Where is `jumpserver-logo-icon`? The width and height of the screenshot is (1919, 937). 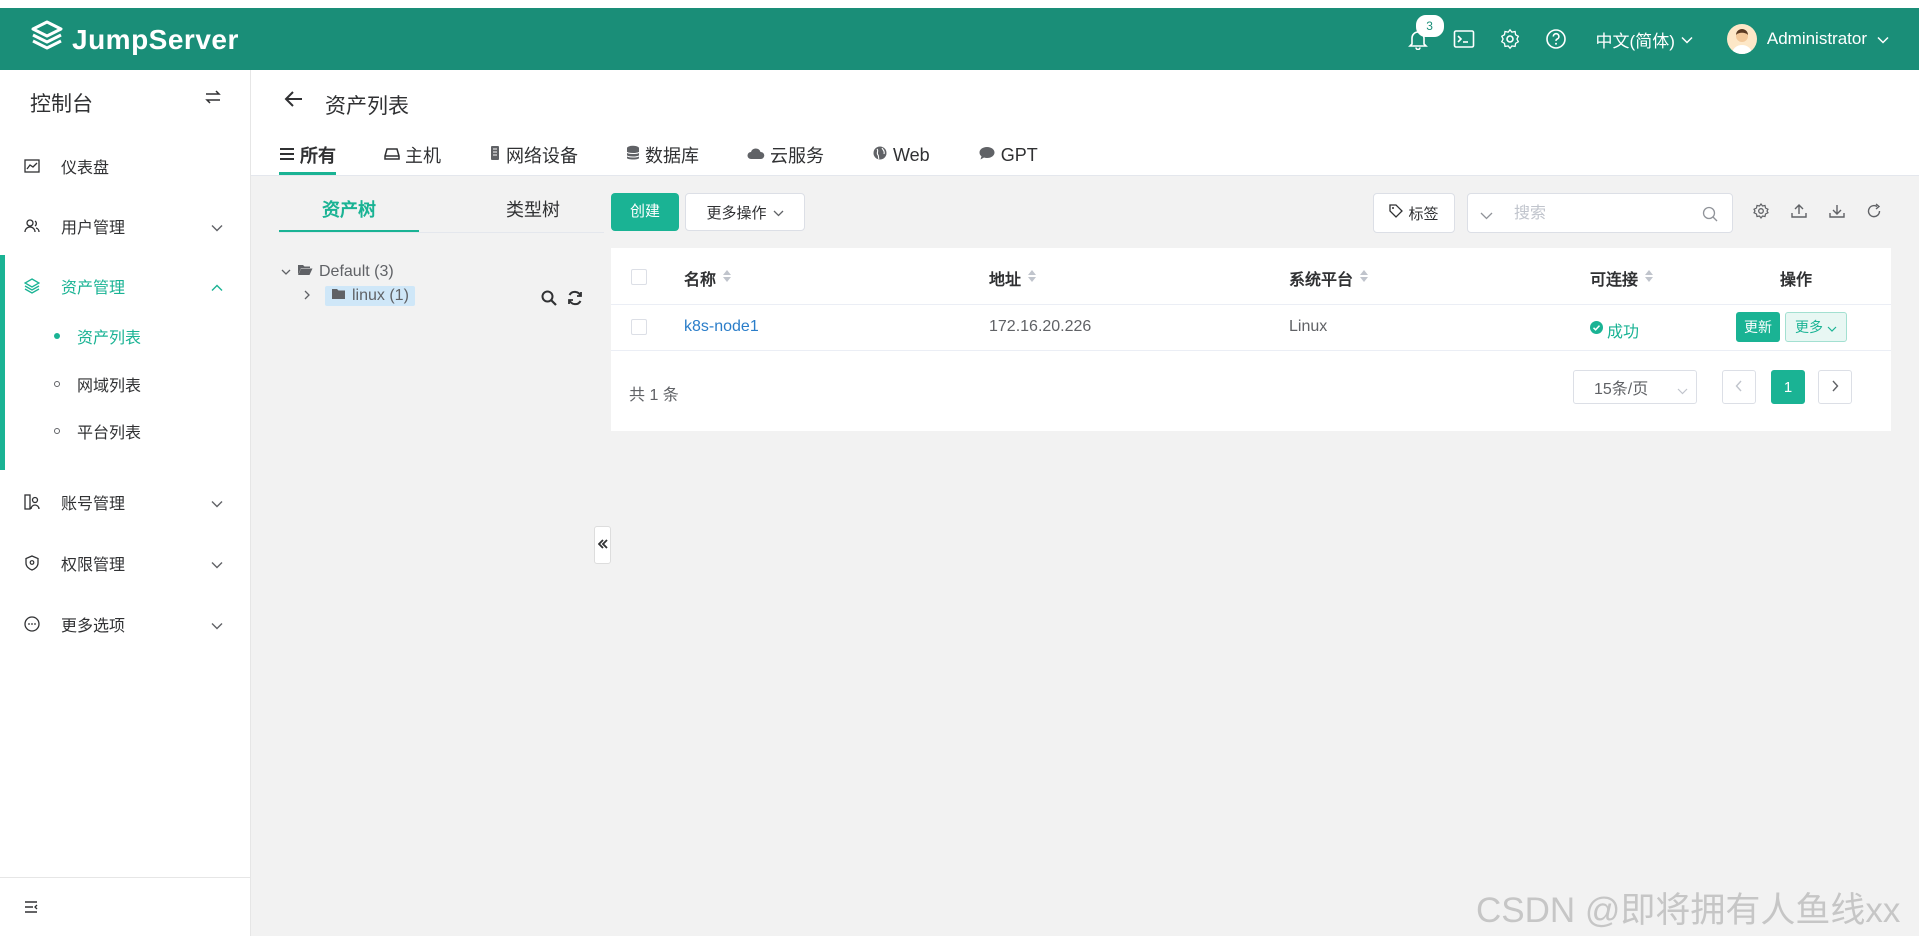
jumpserver-logo-icon is located at coordinates (47, 39).